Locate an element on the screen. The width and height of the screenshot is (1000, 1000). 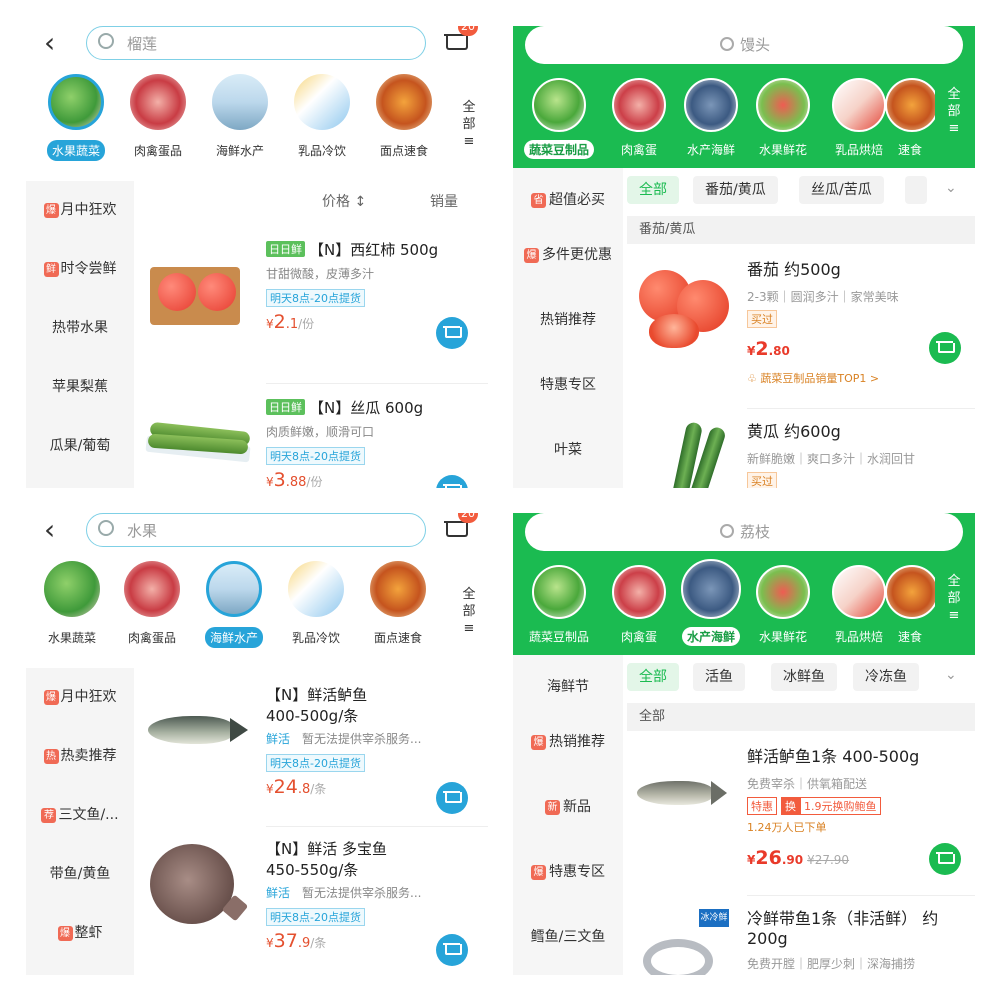
sidebar-item: 热销推荐 is located at coordinates (568, 320).